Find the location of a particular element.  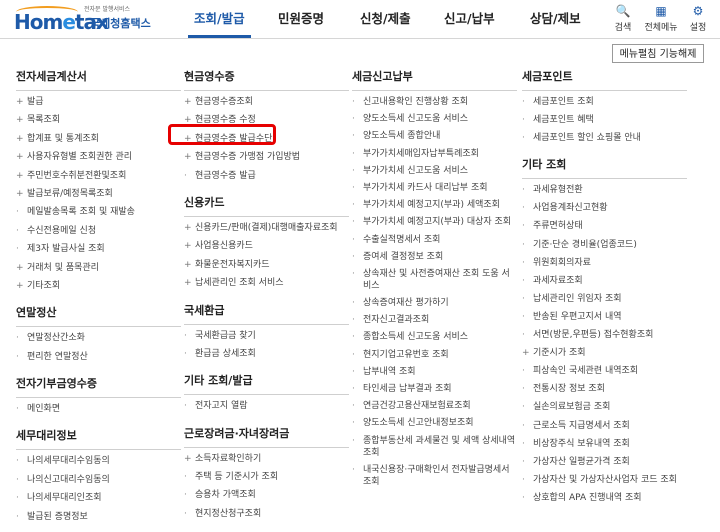

menu-item: · 수출실적명세서 조회 is located at coordinates (434, 240).